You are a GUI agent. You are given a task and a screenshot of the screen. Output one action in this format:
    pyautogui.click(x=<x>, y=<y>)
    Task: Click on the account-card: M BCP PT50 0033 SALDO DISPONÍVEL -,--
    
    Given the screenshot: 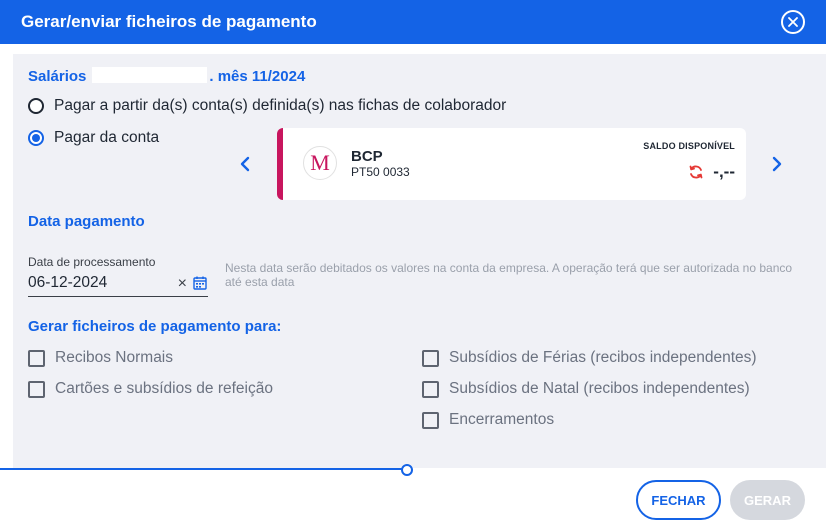 What is the action you would take?
    pyautogui.click(x=511, y=164)
    